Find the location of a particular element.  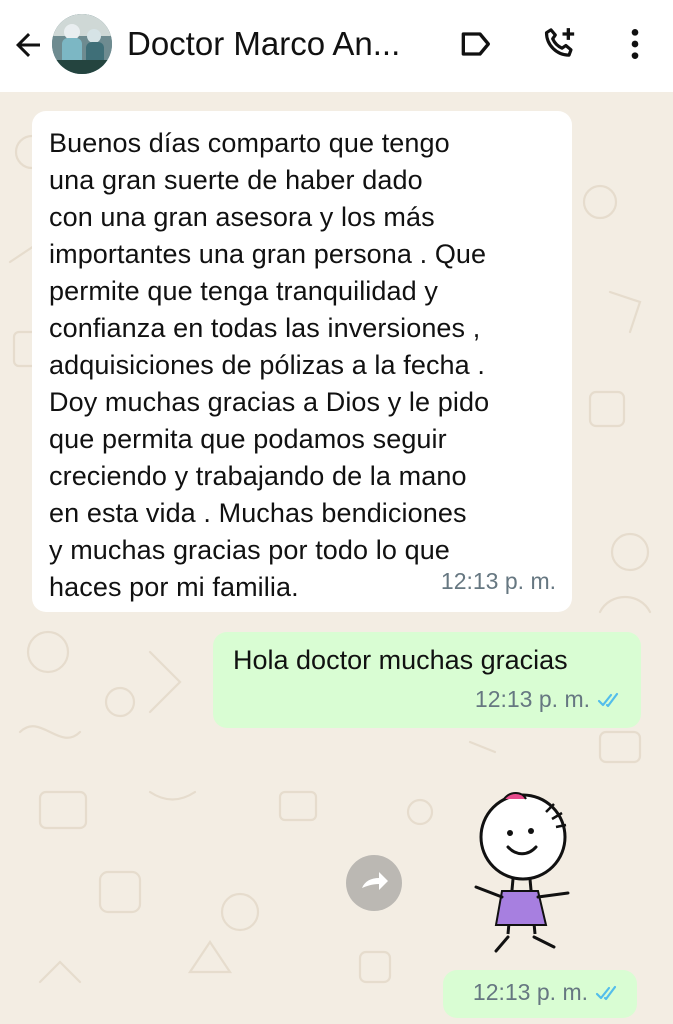

sticker-meta-bubble: 12:13 p. m. is located at coordinates (540, 994).